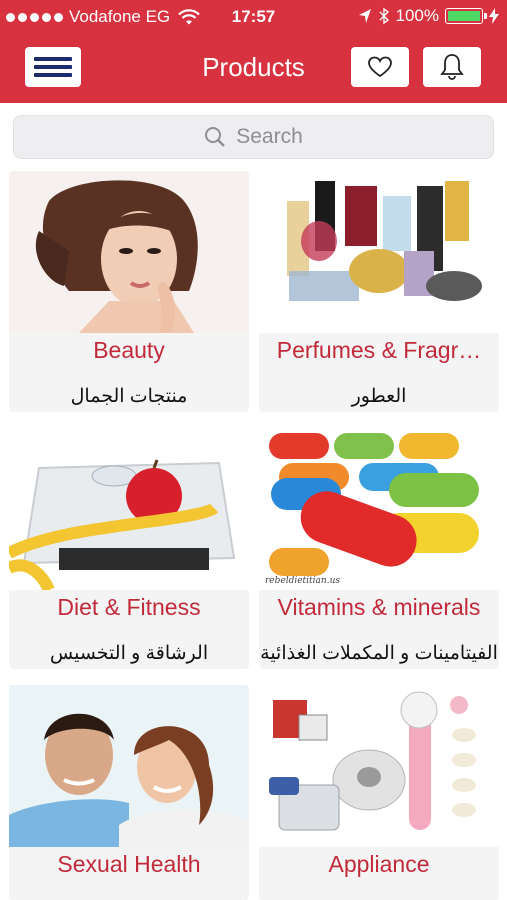 The image size is (507, 900). I want to click on category-card-appliance: Appliance, so click(379, 792).